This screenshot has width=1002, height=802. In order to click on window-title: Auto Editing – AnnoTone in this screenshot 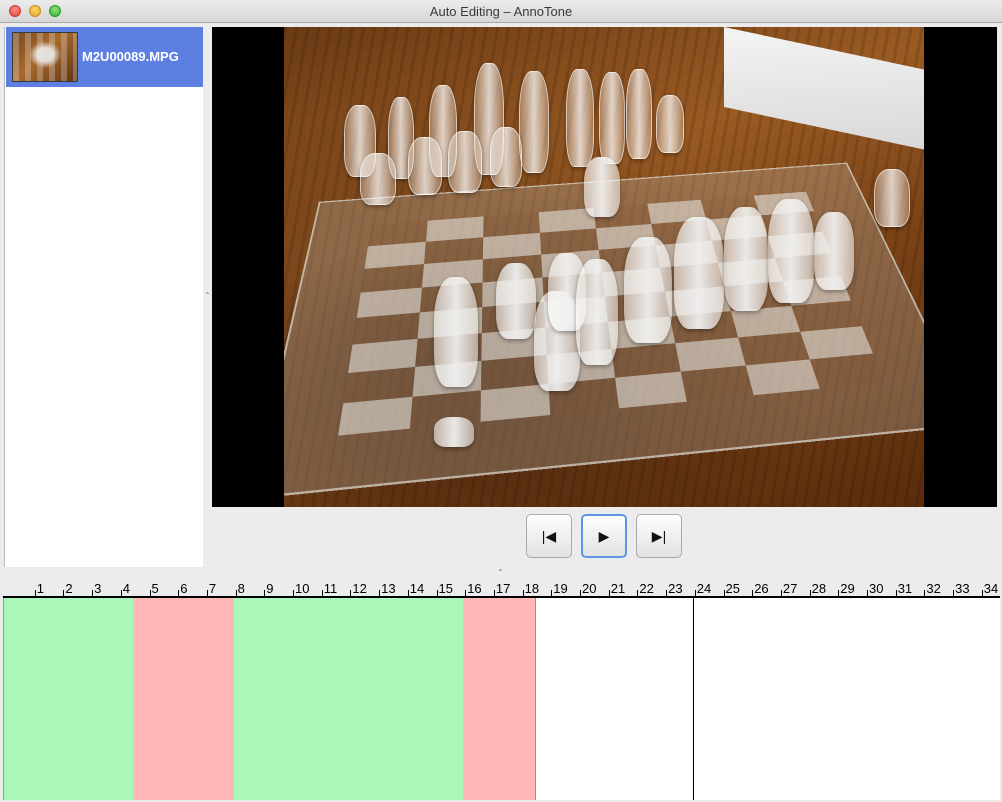, I will do `click(501, 11)`.